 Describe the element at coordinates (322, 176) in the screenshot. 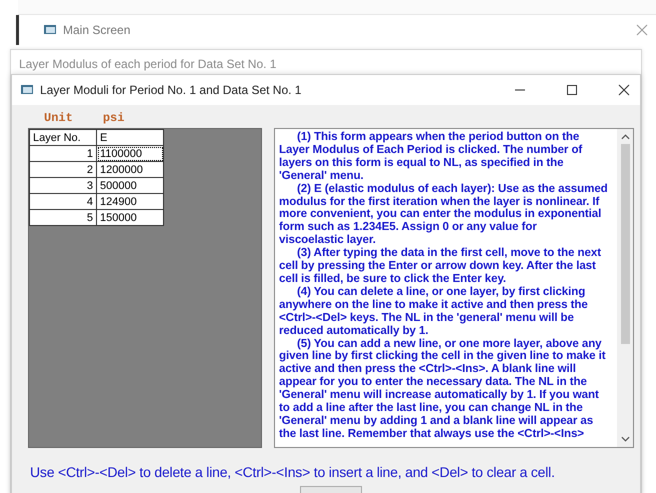

I see `help-text-line: 'General' menu.` at that location.